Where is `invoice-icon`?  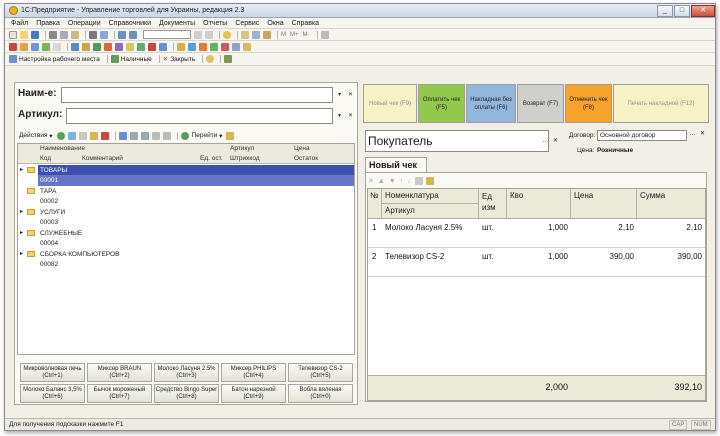
invoice-icon is located at coordinates (86, 46).